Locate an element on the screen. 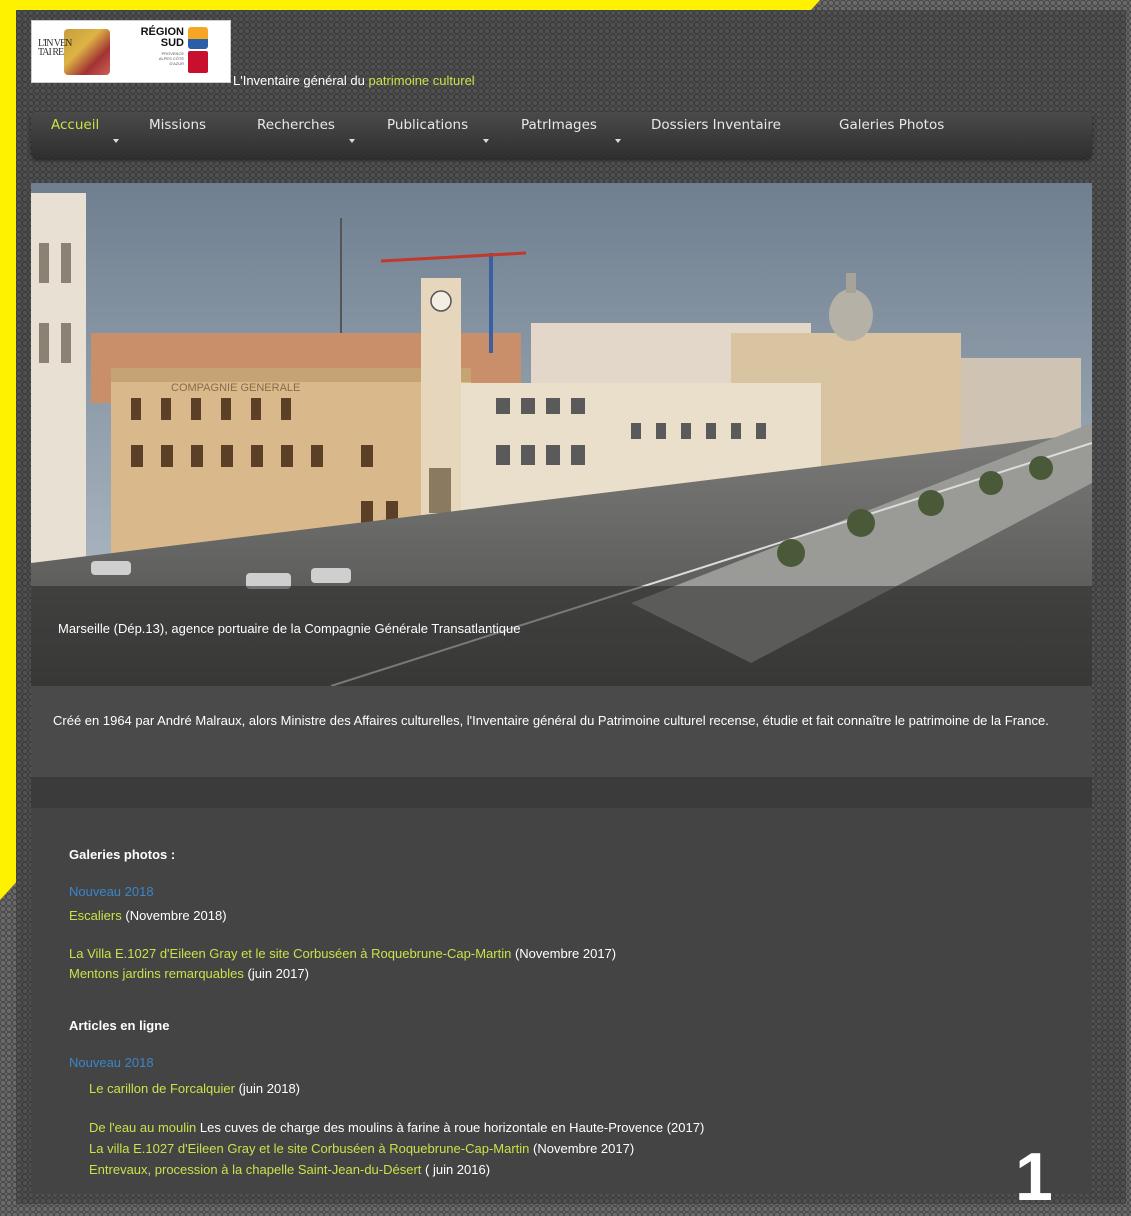 The image size is (1131, 1216). nav-item-label: PatrImages is located at coordinates (559, 125).